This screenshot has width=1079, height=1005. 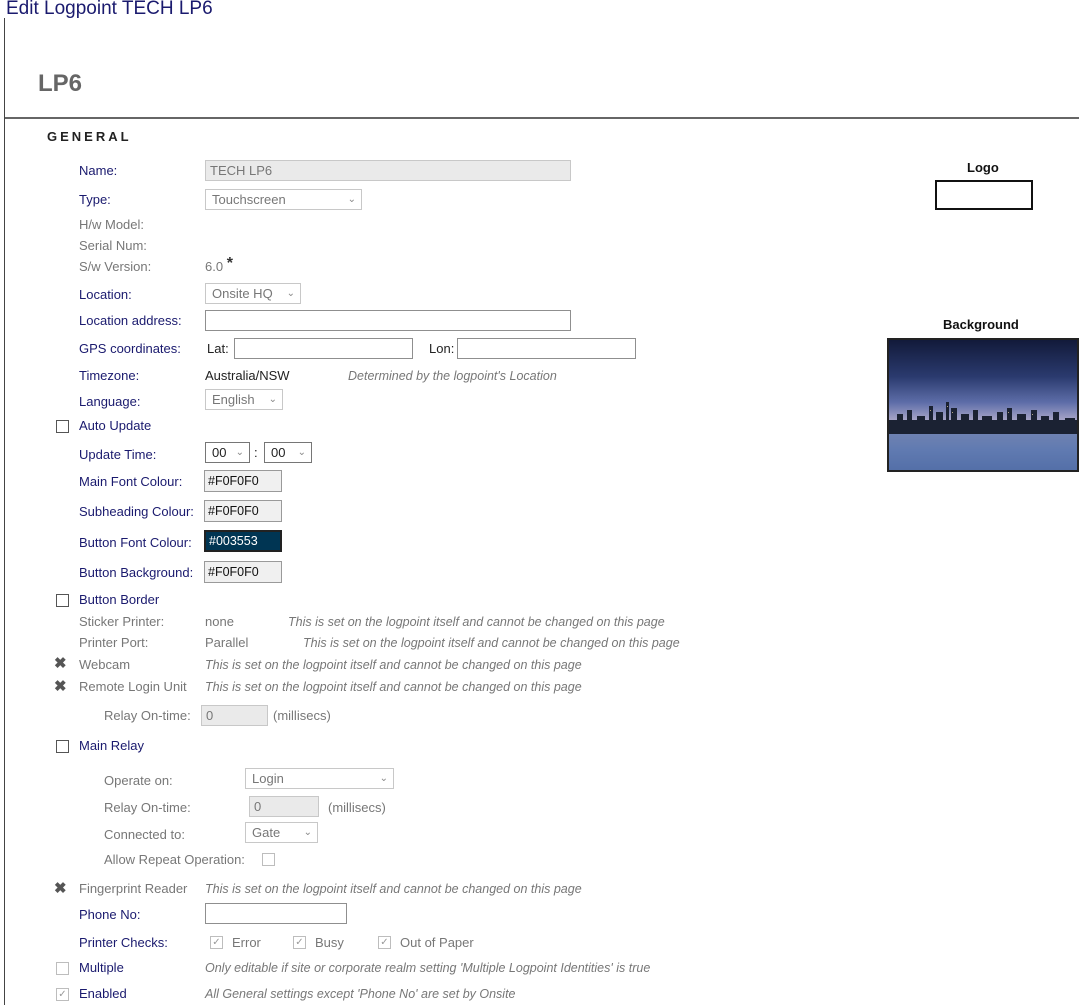 I want to click on error-checkbox: ✓, so click(x=216, y=942).